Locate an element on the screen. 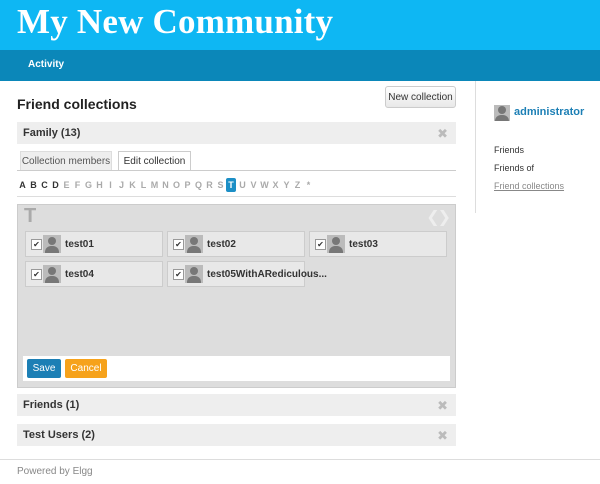 The height and width of the screenshot is (484, 600). top-navigation: Activity is located at coordinates (300, 65).